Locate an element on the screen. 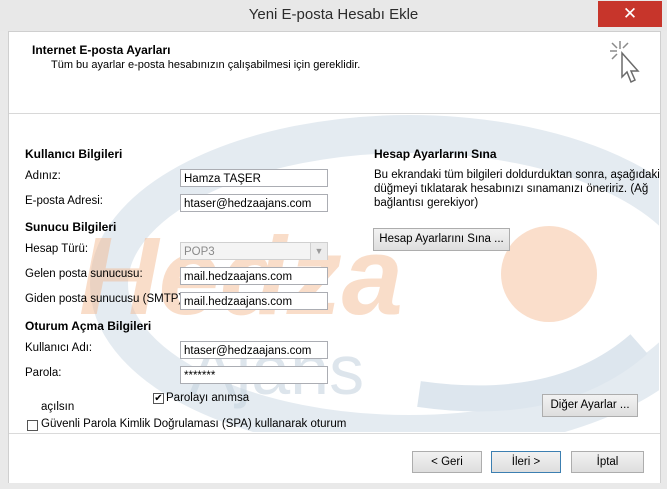 The image size is (667, 489). spa-label-line2: açılsın is located at coordinates (58, 407).